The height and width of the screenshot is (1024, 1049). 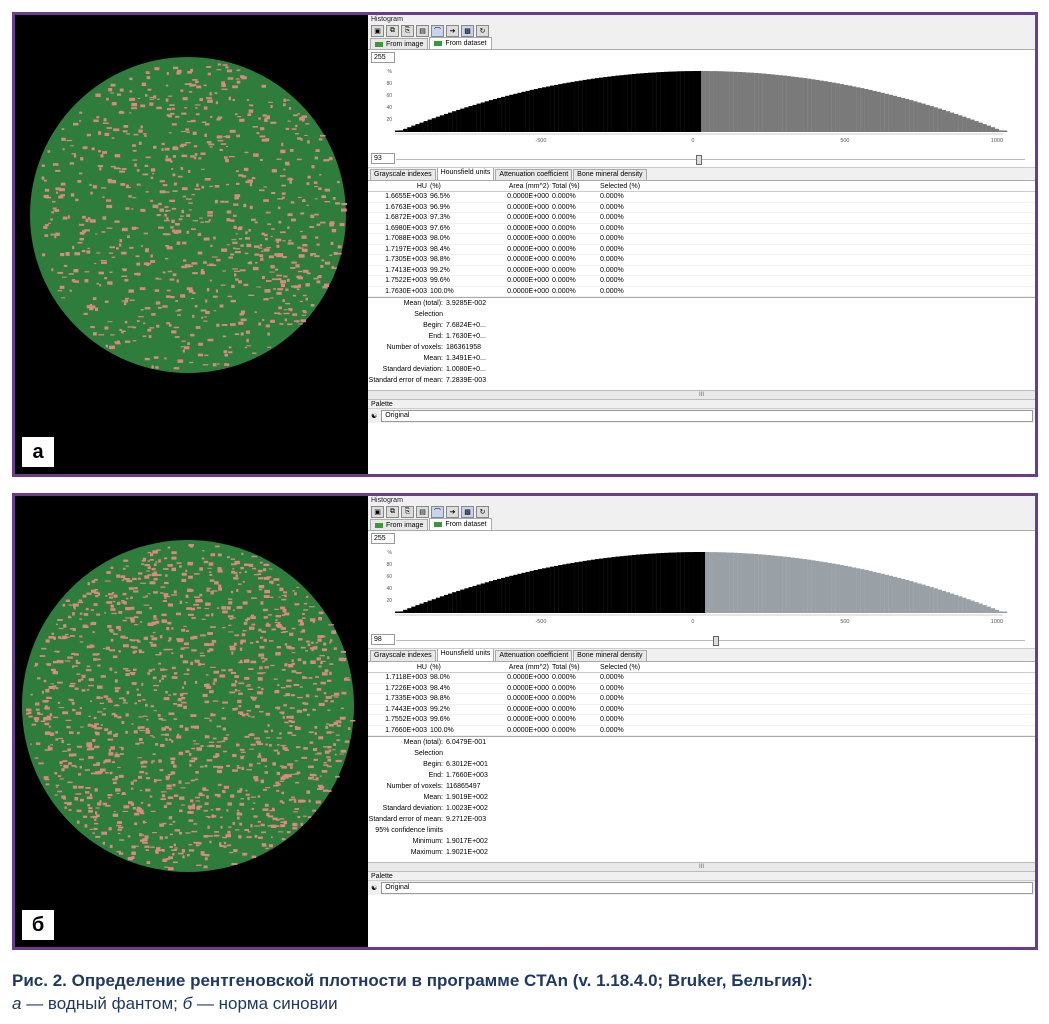 I want to click on table-row: 1.7197E+003 98.4% 0.0000E+000 0.000% 0.000%, so click(x=701, y=250).